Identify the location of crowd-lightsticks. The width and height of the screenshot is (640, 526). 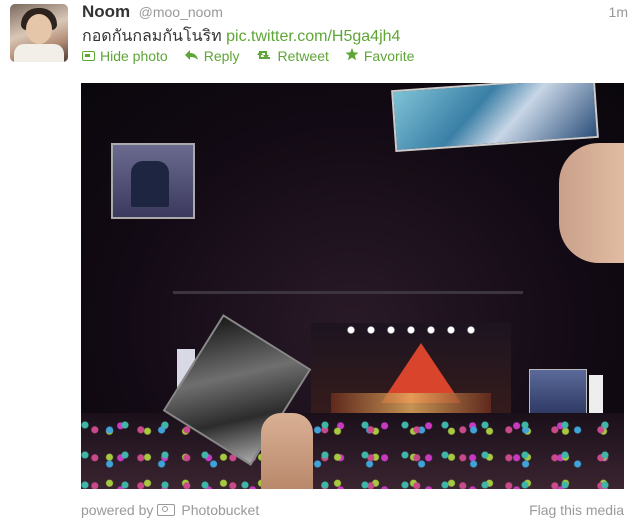
(352, 451).